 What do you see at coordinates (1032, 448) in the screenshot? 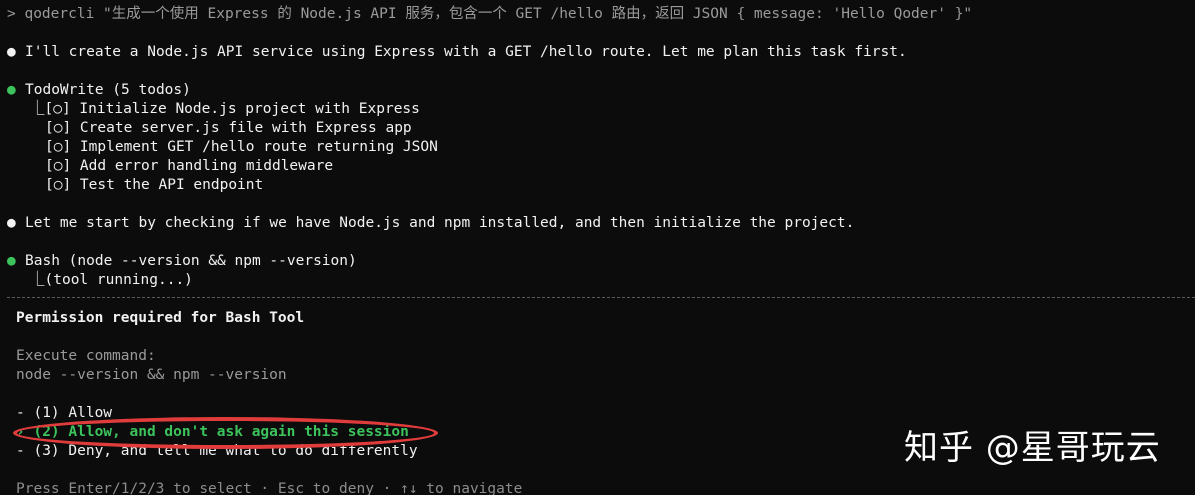
I see `watermark: 知乎 @星哥玩云` at bounding box center [1032, 448].